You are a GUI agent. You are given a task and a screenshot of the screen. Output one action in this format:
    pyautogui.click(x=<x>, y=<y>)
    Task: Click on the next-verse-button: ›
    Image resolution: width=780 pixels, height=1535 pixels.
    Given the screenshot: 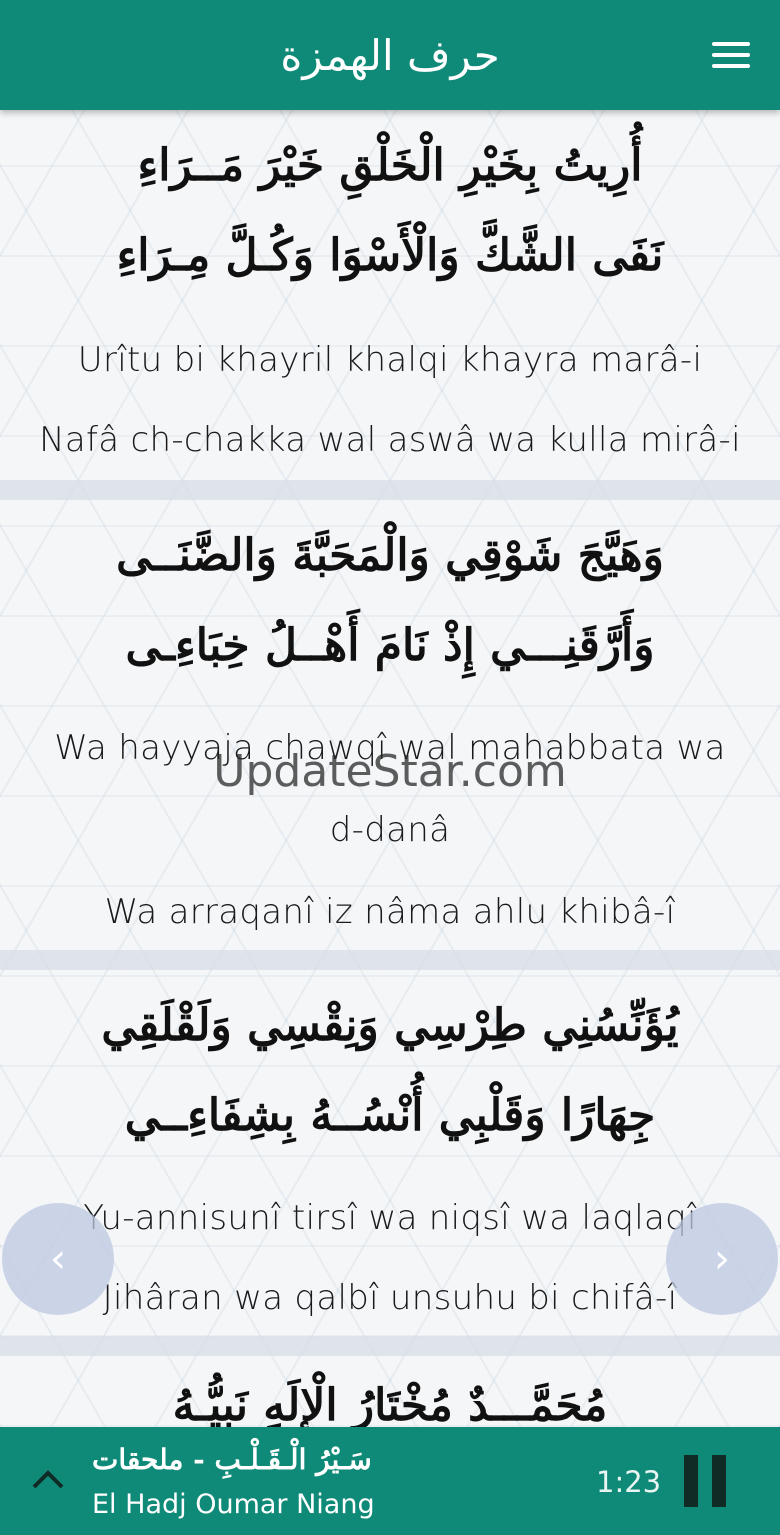 What is the action you would take?
    pyautogui.click(x=722, y=1259)
    